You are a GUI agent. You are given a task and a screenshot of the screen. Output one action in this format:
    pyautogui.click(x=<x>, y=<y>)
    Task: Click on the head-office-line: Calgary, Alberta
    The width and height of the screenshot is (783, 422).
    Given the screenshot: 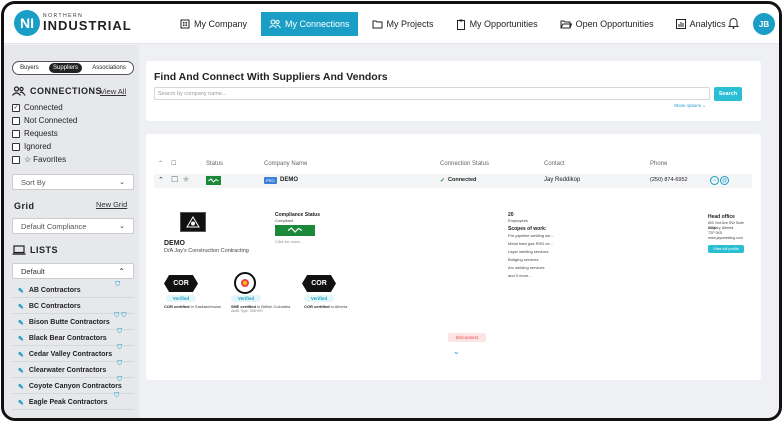 What is the action you would take?
    pyautogui.click(x=721, y=228)
    